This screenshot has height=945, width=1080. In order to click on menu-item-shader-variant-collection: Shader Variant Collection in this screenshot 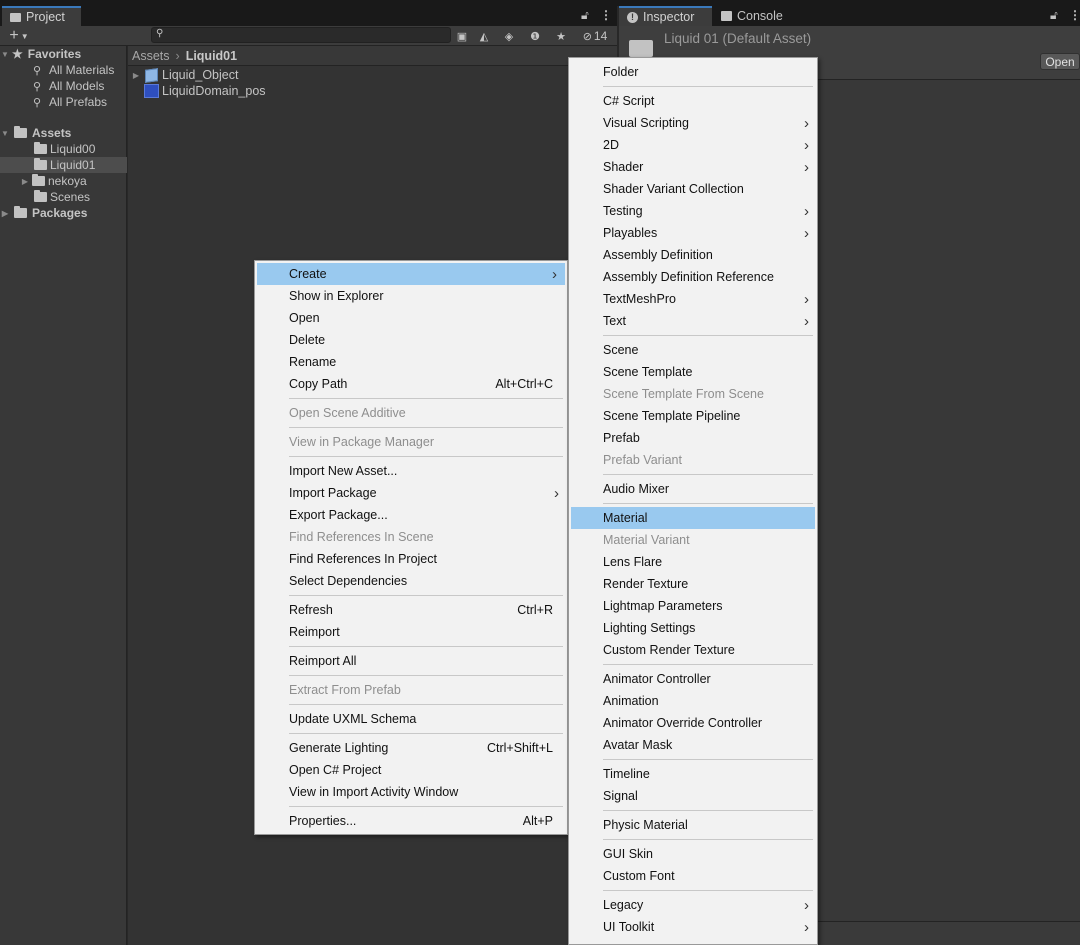, I will do `click(693, 189)`.